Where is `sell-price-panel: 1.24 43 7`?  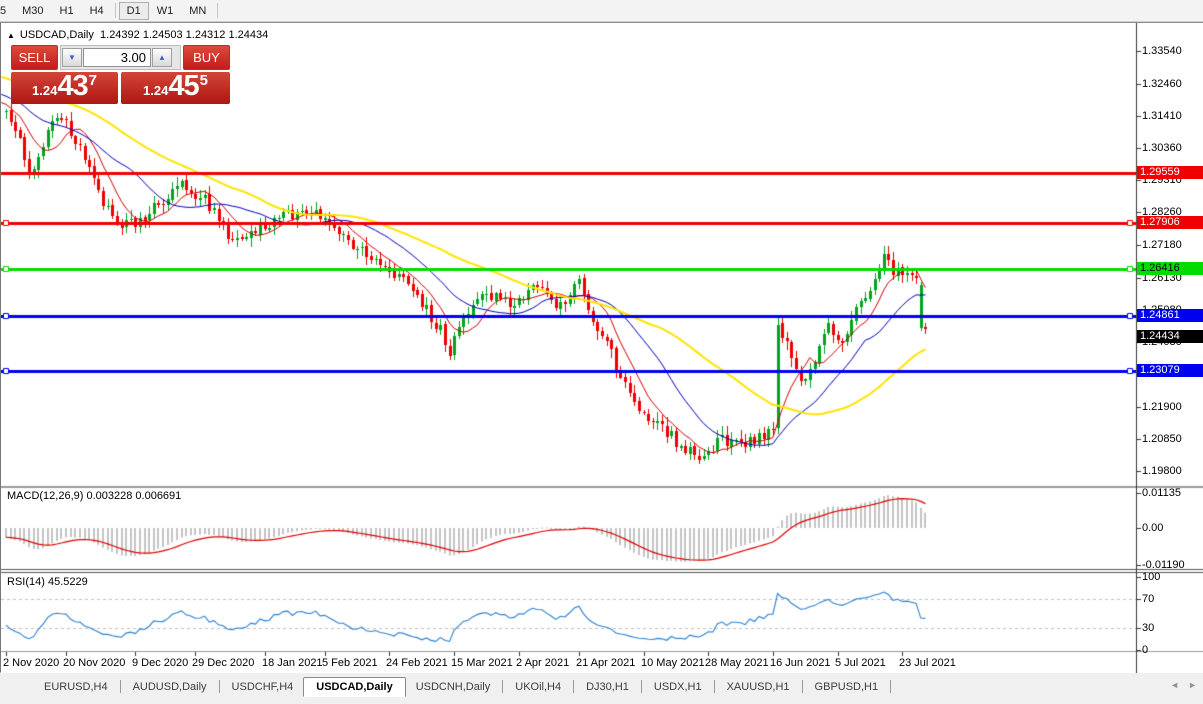
sell-price-panel: 1.24 43 7 is located at coordinates (64, 88).